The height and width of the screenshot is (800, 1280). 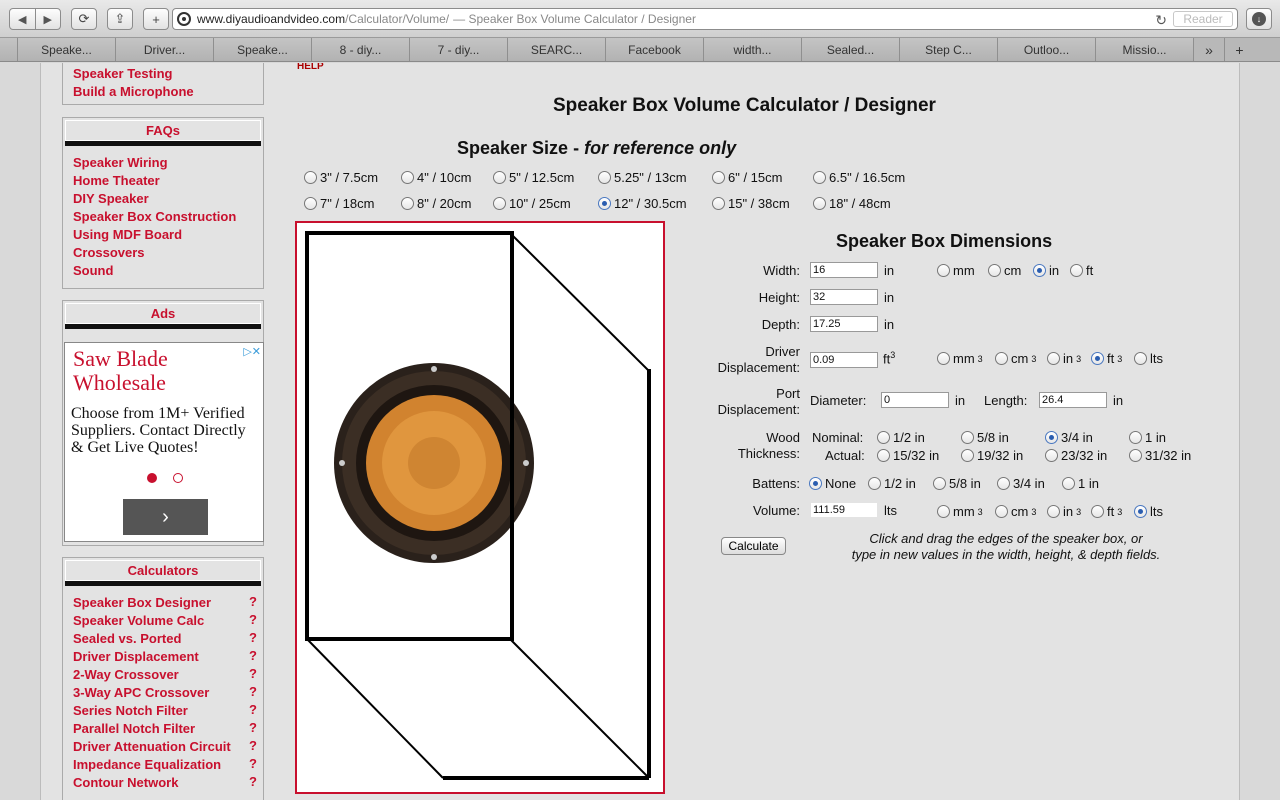 I want to click on add-tab-icon: +, so click(x=1239, y=49).